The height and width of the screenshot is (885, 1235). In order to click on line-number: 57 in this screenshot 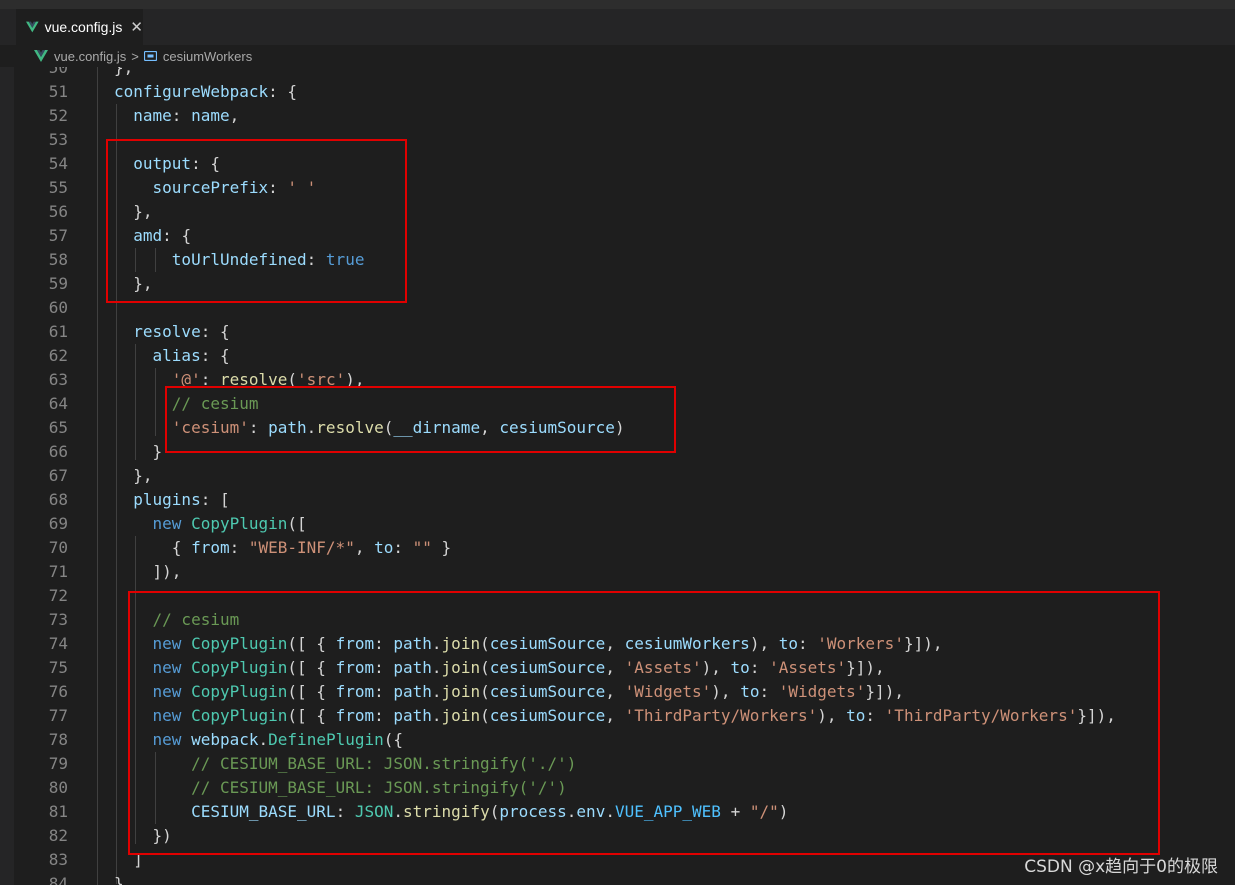, I will do `click(58, 235)`.